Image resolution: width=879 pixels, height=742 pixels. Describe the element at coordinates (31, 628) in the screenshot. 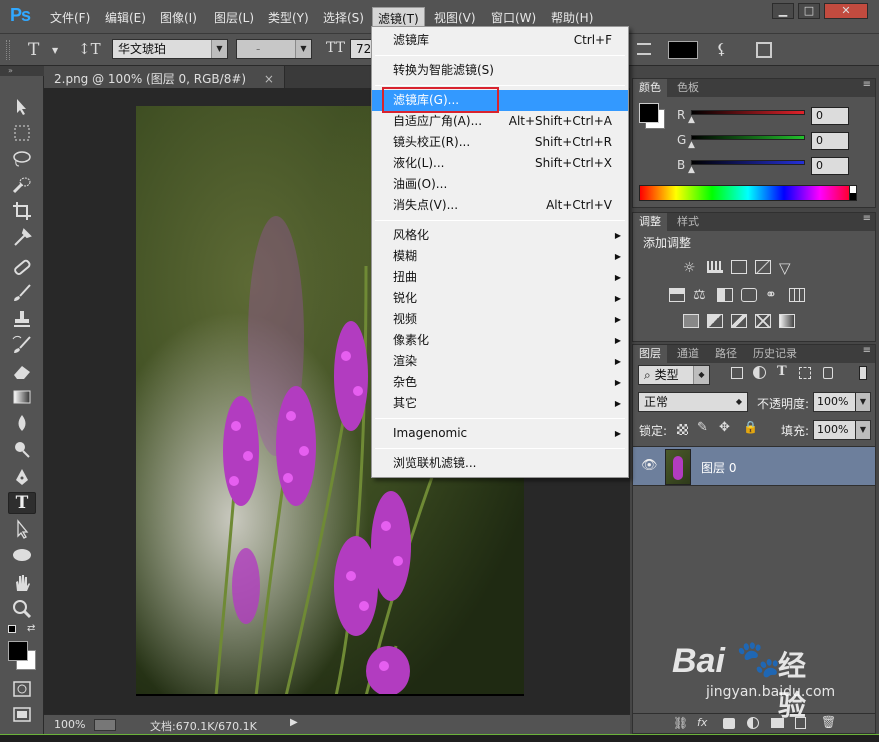

I see `swap-colors-icon: ⇄` at that location.